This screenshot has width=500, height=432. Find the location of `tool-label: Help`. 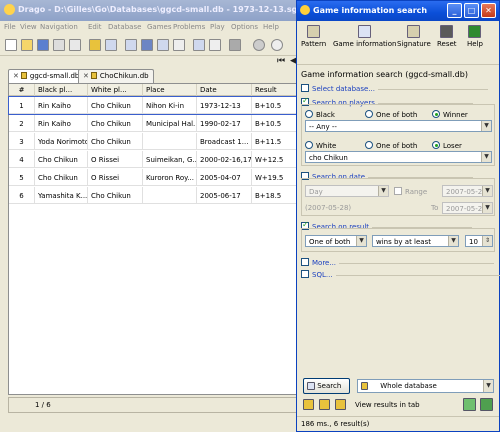

tool-label: Help is located at coordinates (475, 44).